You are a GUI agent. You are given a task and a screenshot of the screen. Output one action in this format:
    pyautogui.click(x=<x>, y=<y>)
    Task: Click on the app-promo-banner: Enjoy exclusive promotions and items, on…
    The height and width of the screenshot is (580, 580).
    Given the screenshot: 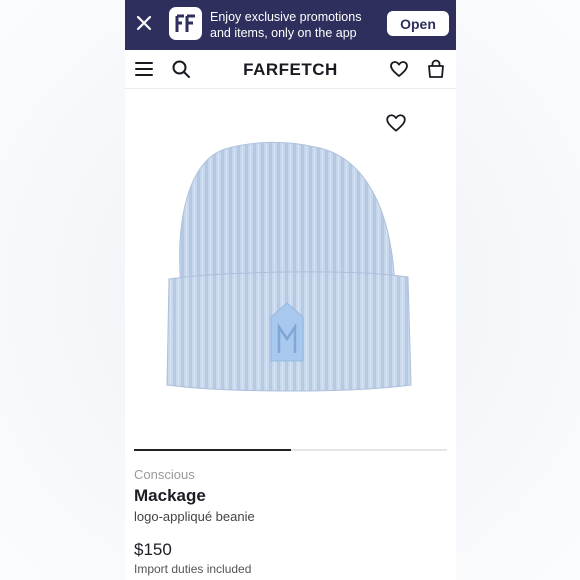 What is the action you would take?
    pyautogui.click(x=290, y=25)
    